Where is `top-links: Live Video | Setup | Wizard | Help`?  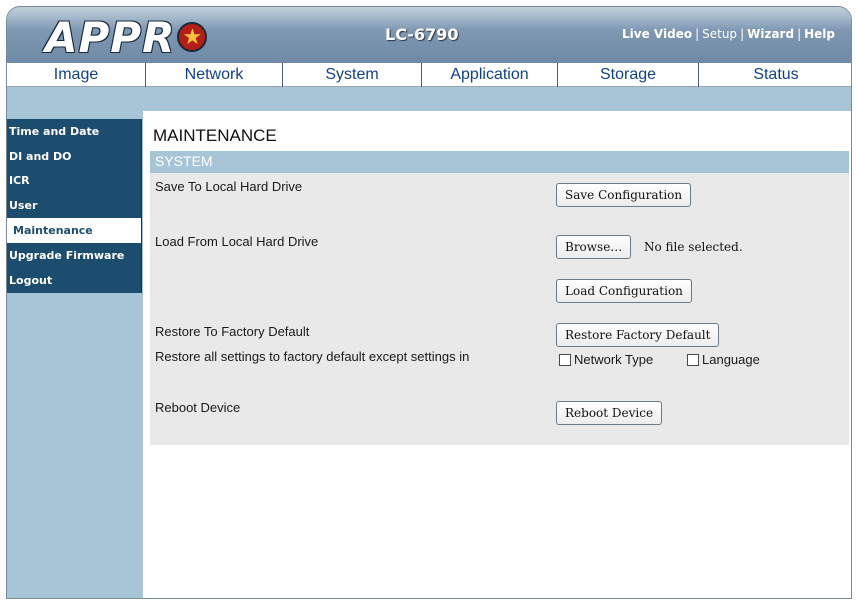
top-links: Live Video | Setup | Wizard | Help is located at coordinates (728, 34).